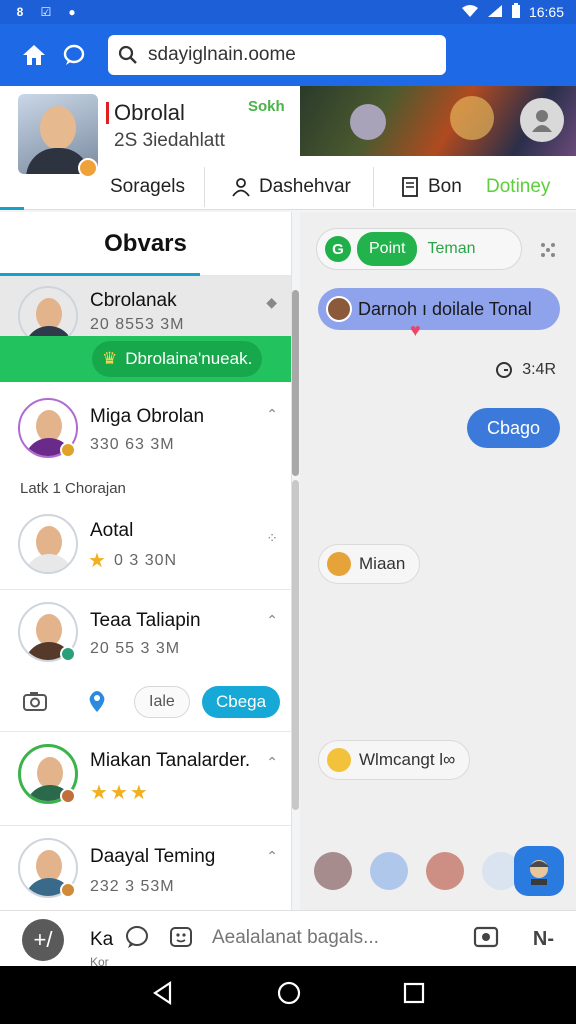 Image resolution: width=576 pixels, height=1024 pixels. What do you see at coordinates (74, 55) in the screenshot?
I see `chat-button` at bounding box center [74, 55].